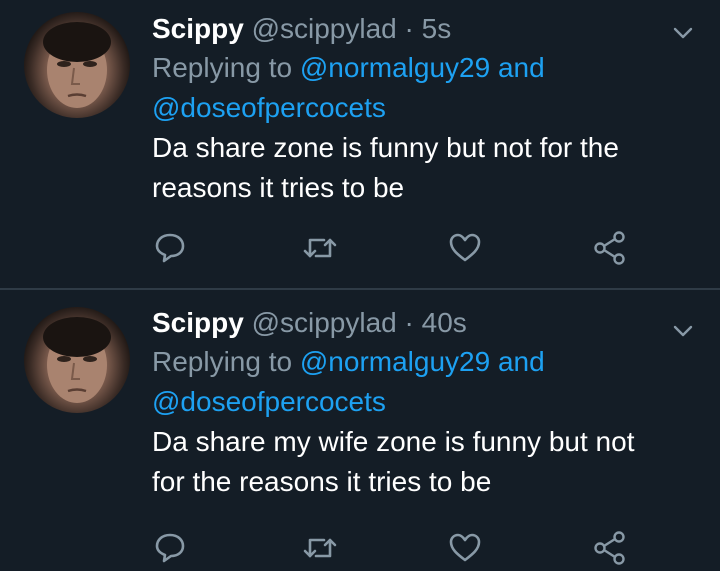 This screenshot has width=720, height=571. Describe the element at coordinates (385, 147) in the screenshot. I see `tweet-text-line: Da share zone is funny but not for the` at that location.